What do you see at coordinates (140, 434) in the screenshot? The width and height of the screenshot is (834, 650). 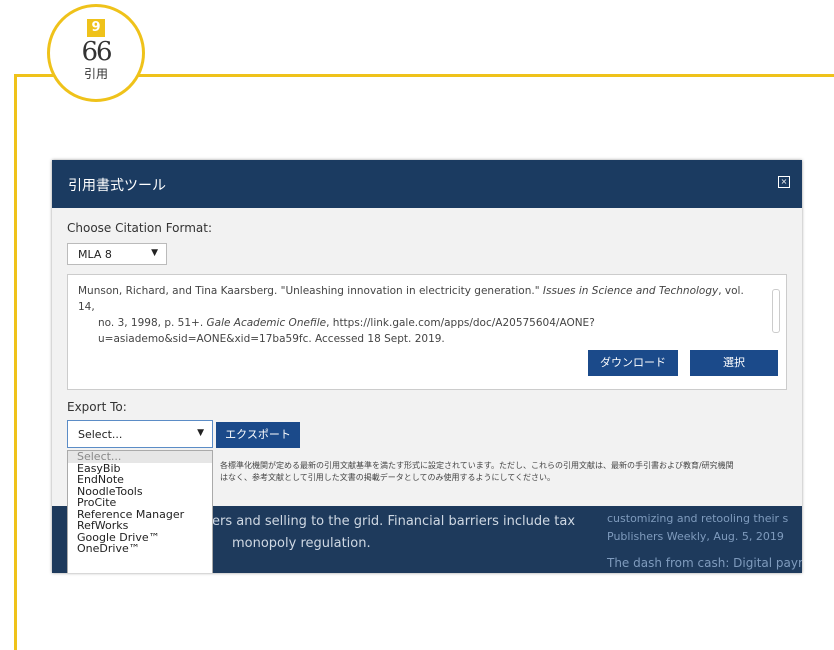 I see `export-select: Select... ▼` at bounding box center [140, 434].